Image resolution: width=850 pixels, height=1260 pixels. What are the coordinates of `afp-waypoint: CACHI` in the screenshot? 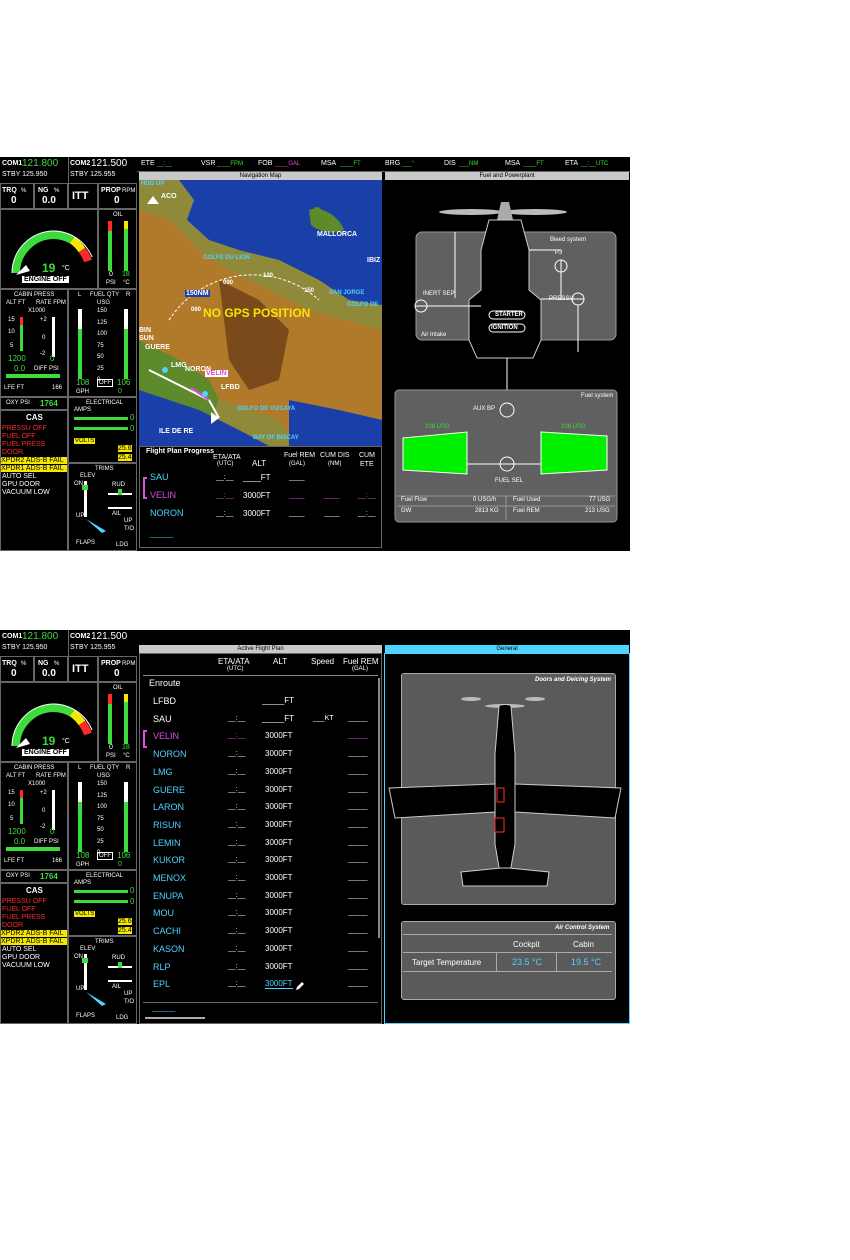 It's located at (167, 931).